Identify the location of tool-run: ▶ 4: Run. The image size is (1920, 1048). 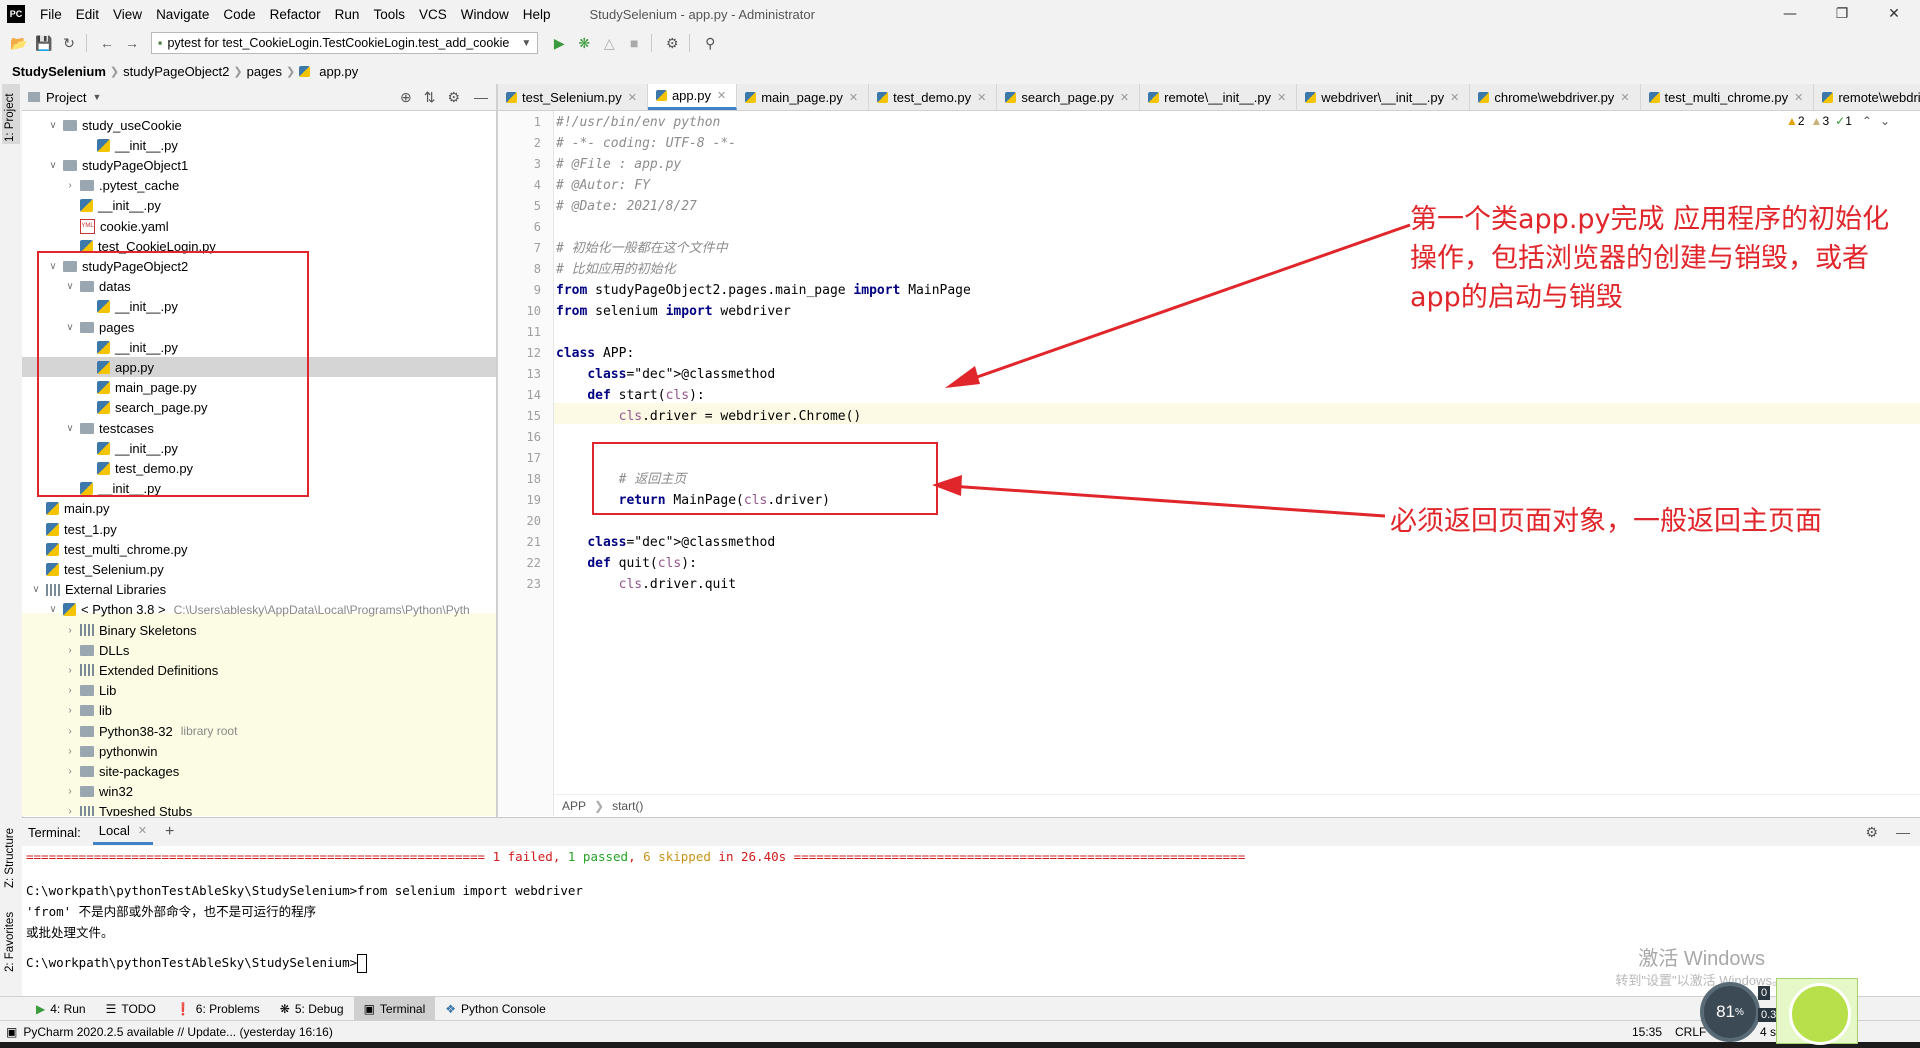
(61, 1009).